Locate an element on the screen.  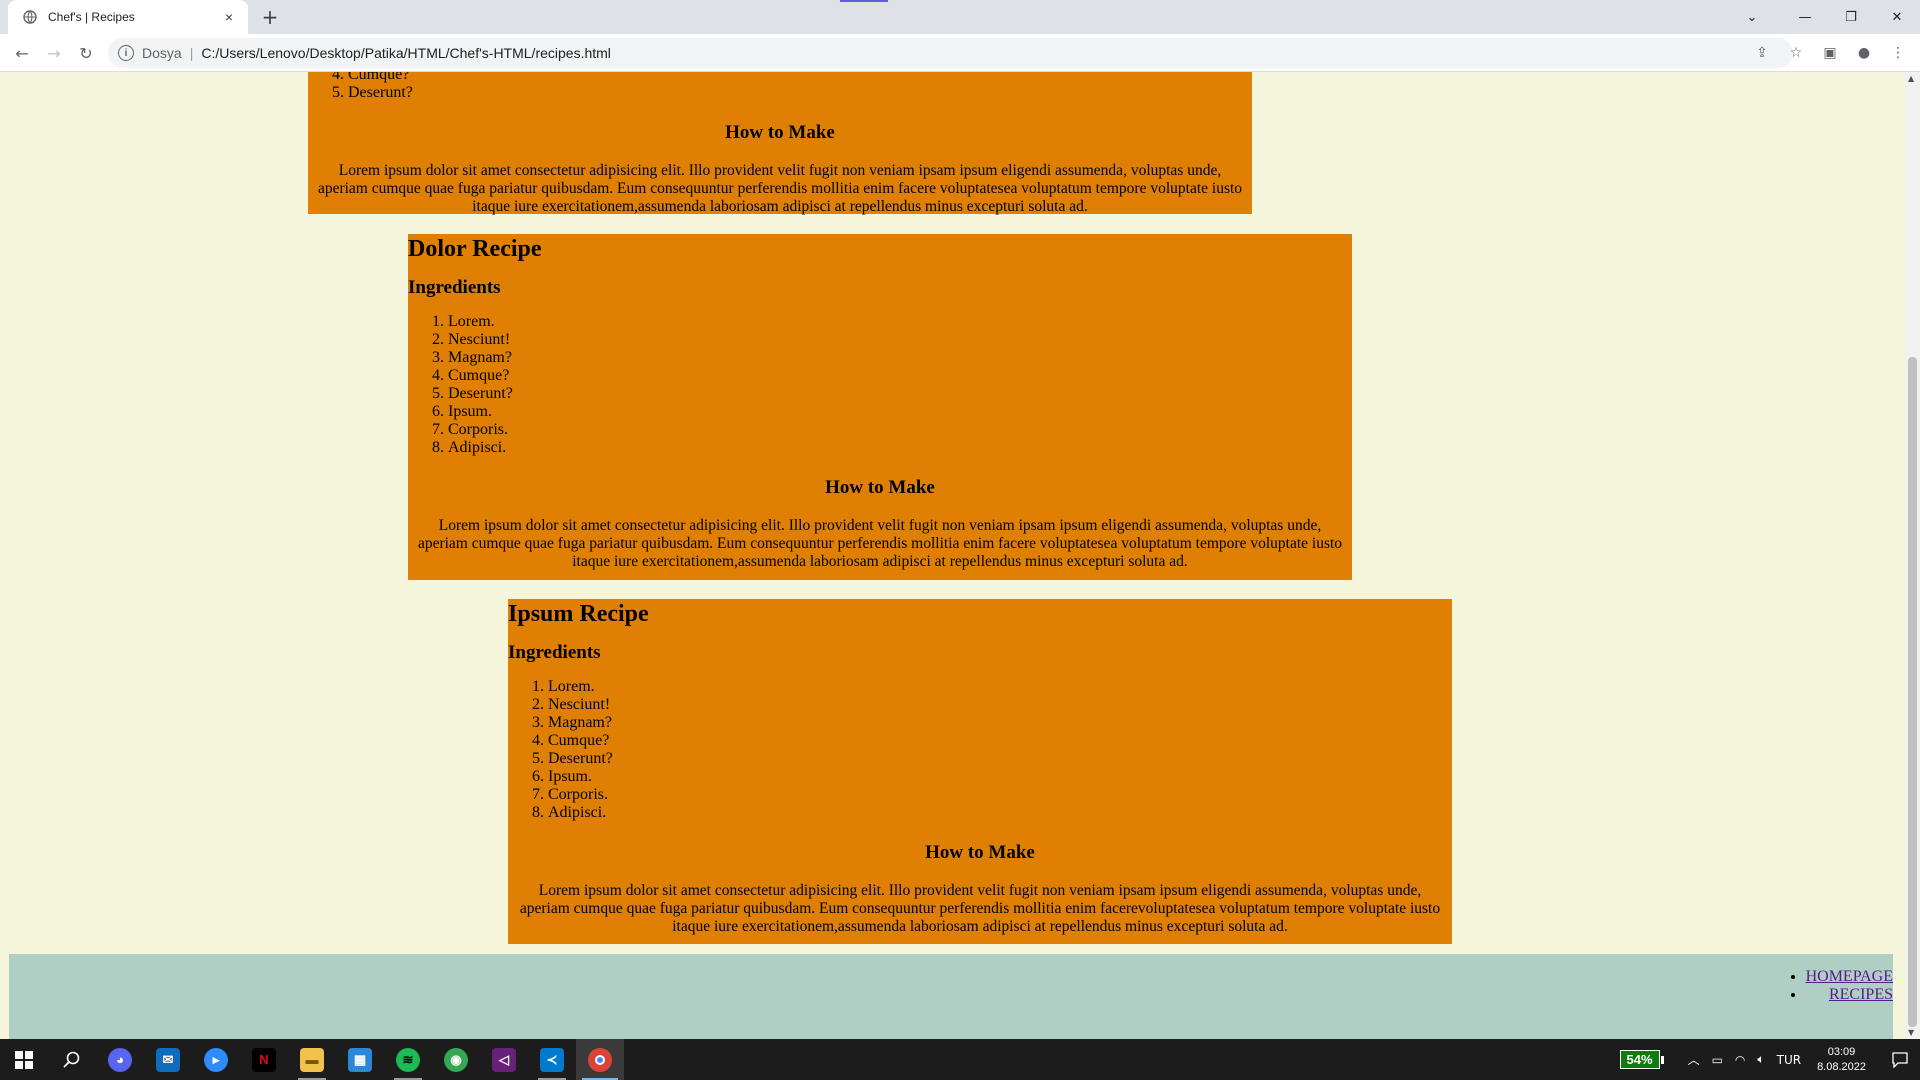
visual-studio-icon: ◁ is located at coordinates (504, 1059).